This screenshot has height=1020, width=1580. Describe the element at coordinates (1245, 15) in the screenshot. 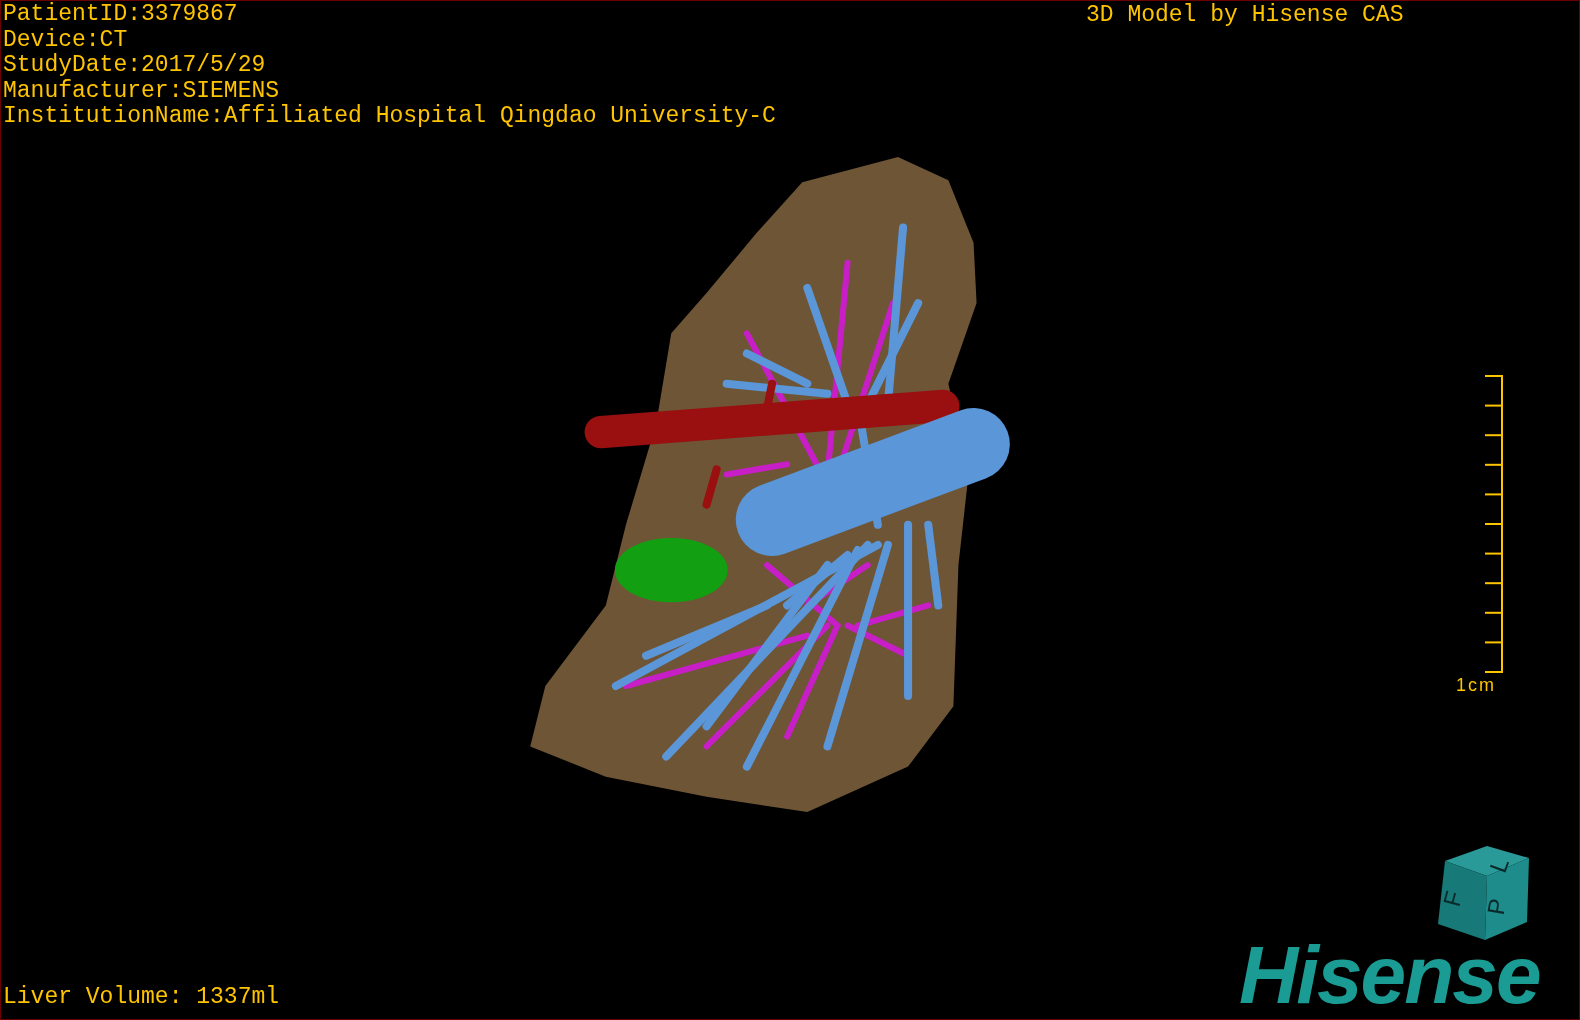

I see `model-title: 3D Model by Hisense CAS` at that location.